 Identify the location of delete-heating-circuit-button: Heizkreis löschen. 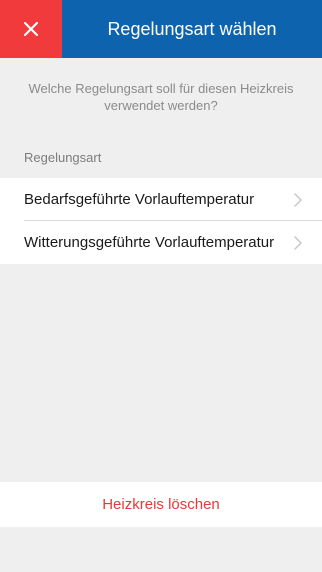
(161, 504).